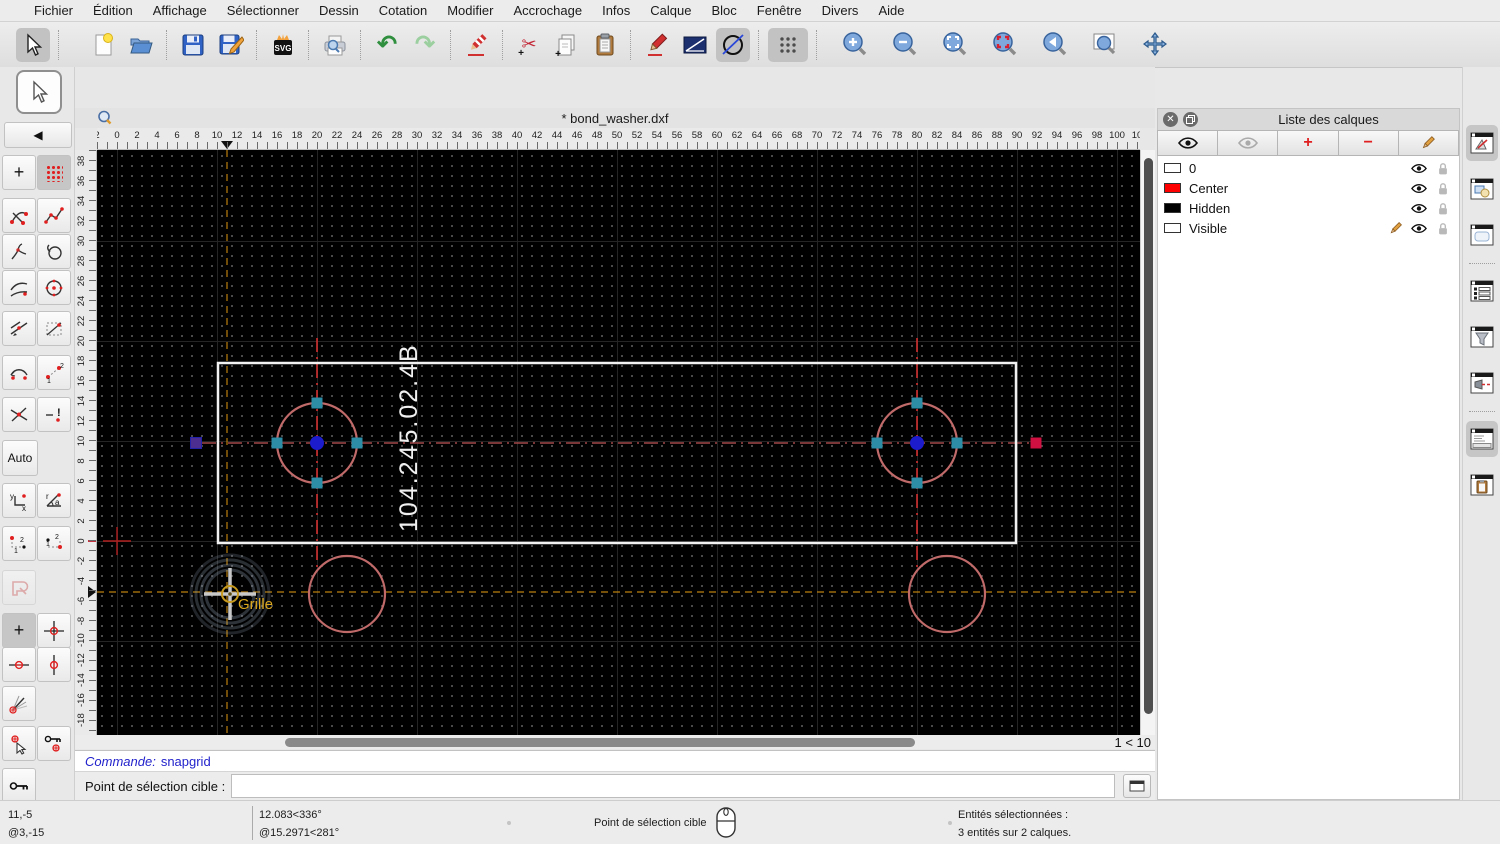  What do you see at coordinates (1055, 45) in the screenshot?
I see `zoom-previous-button` at bounding box center [1055, 45].